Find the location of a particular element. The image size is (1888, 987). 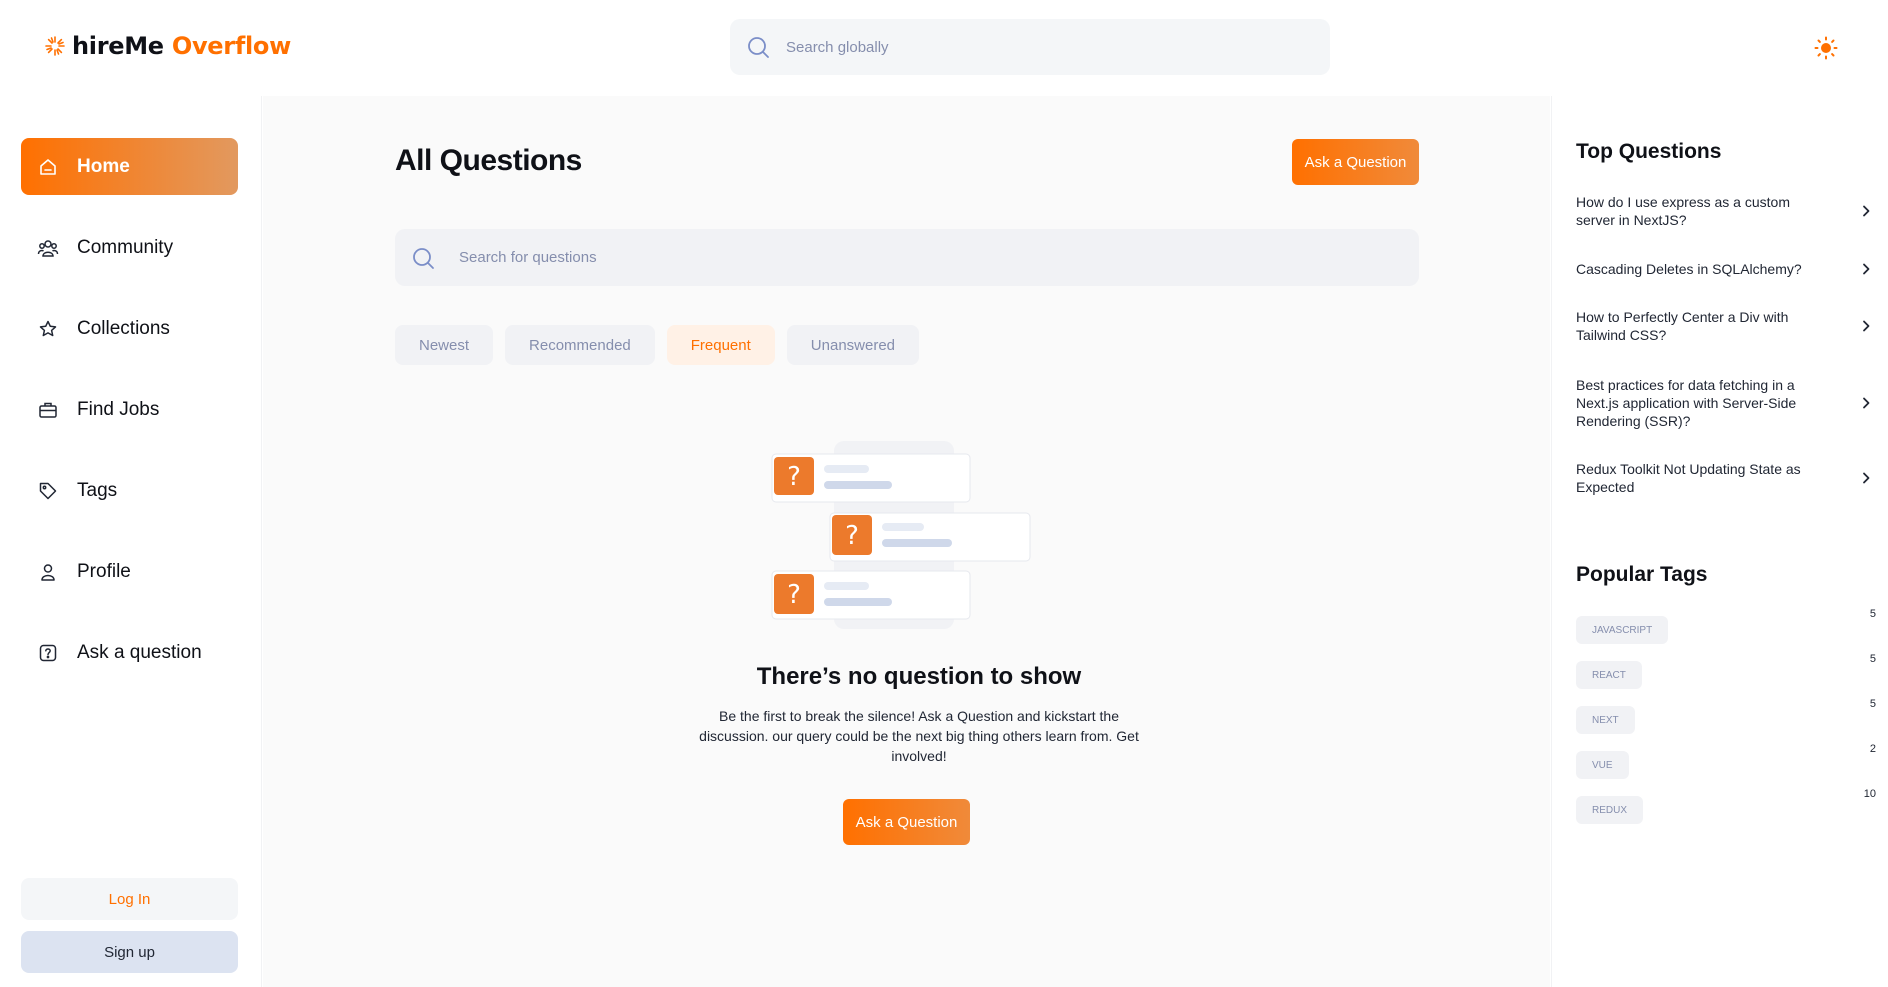

tag-chip: JAVASCRIPT is located at coordinates (1622, 630).